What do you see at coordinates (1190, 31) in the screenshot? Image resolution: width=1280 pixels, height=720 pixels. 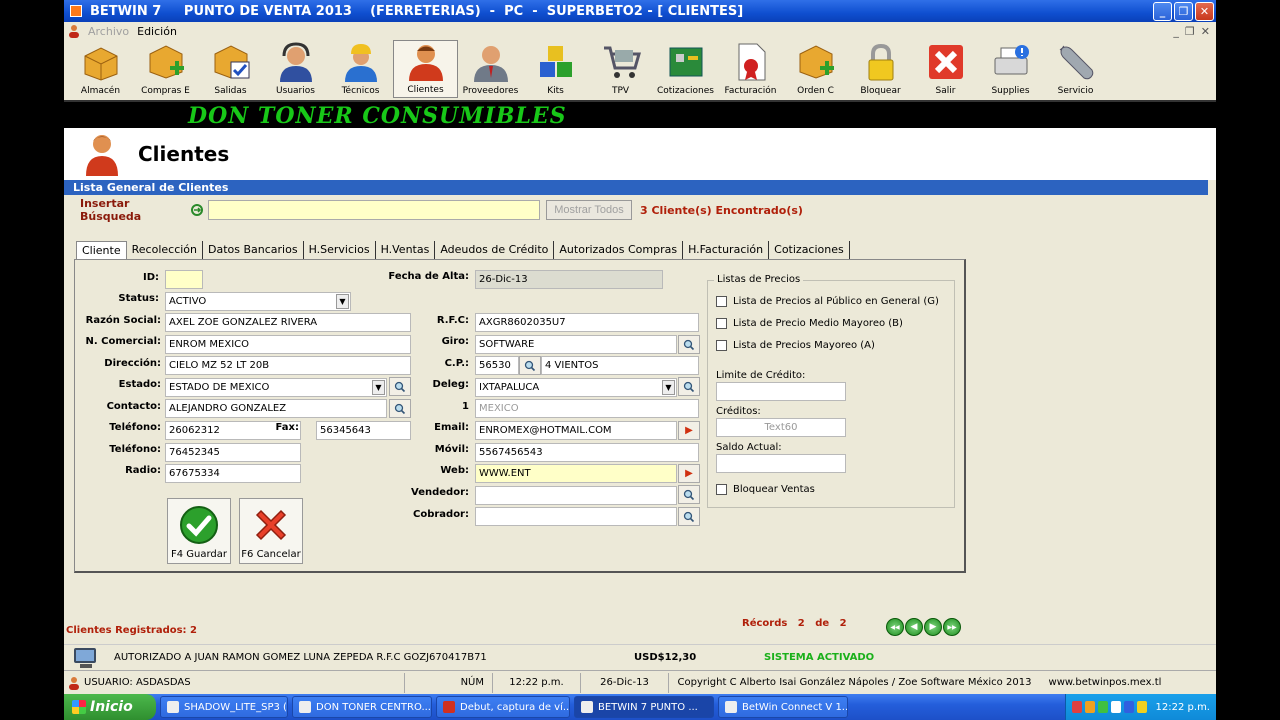 I see `child-restore-button: ❐` at bounding box center [1190, 31].